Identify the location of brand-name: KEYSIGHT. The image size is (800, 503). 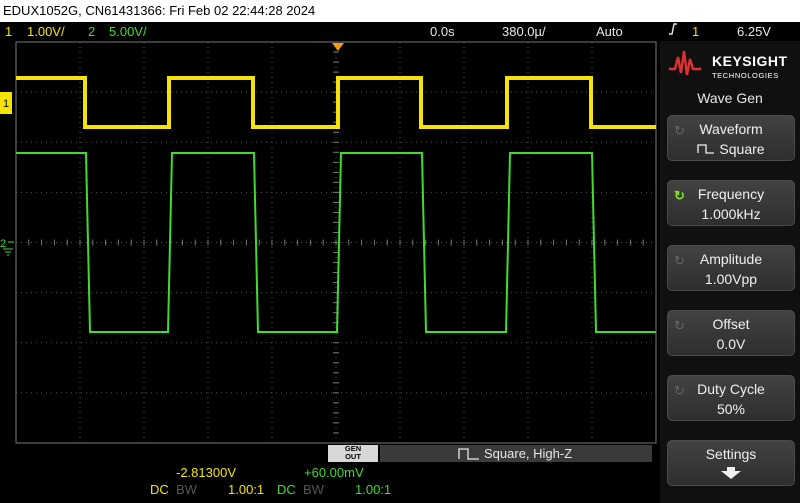
(750, 61).